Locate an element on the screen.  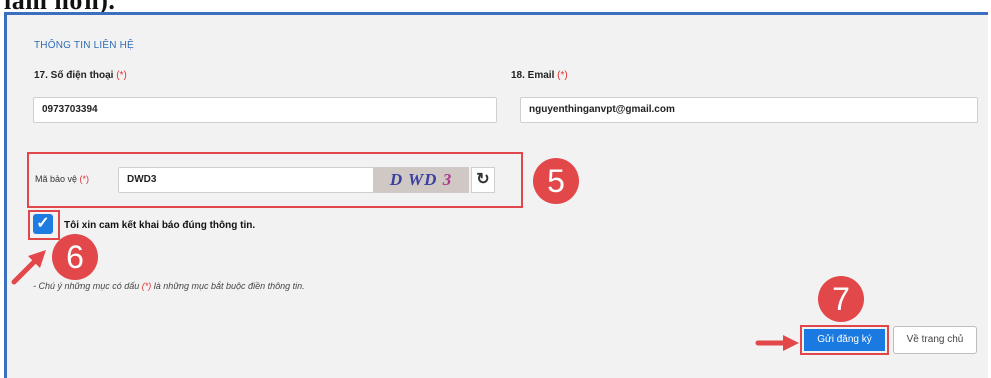
note-mark: (*) is located at coordinates (146, 286).